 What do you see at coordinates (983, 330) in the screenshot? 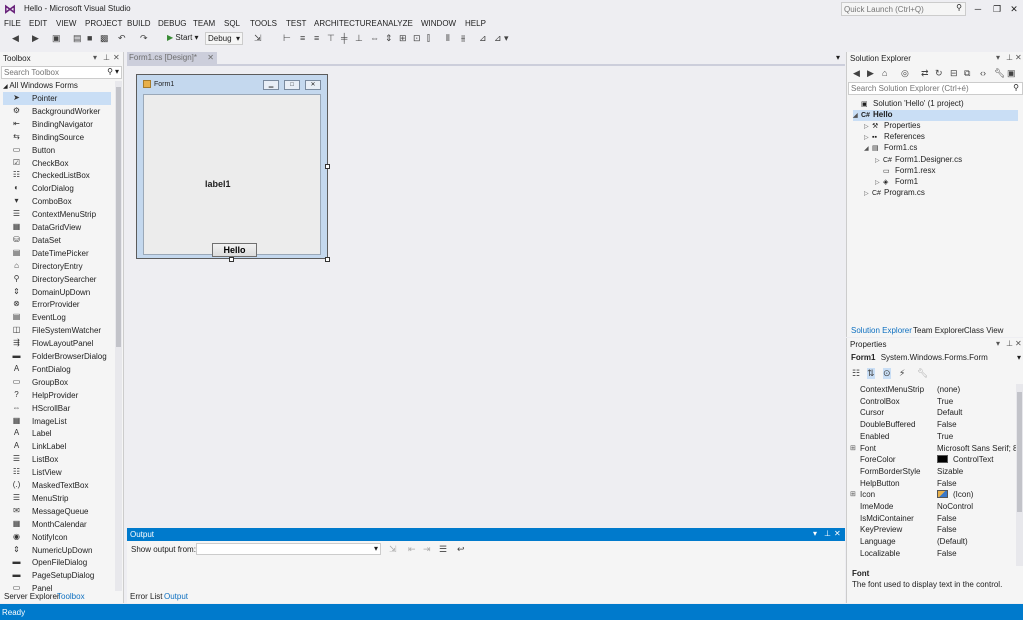
I see `tab-class-view: Class View` at bounding box center [983, 330].